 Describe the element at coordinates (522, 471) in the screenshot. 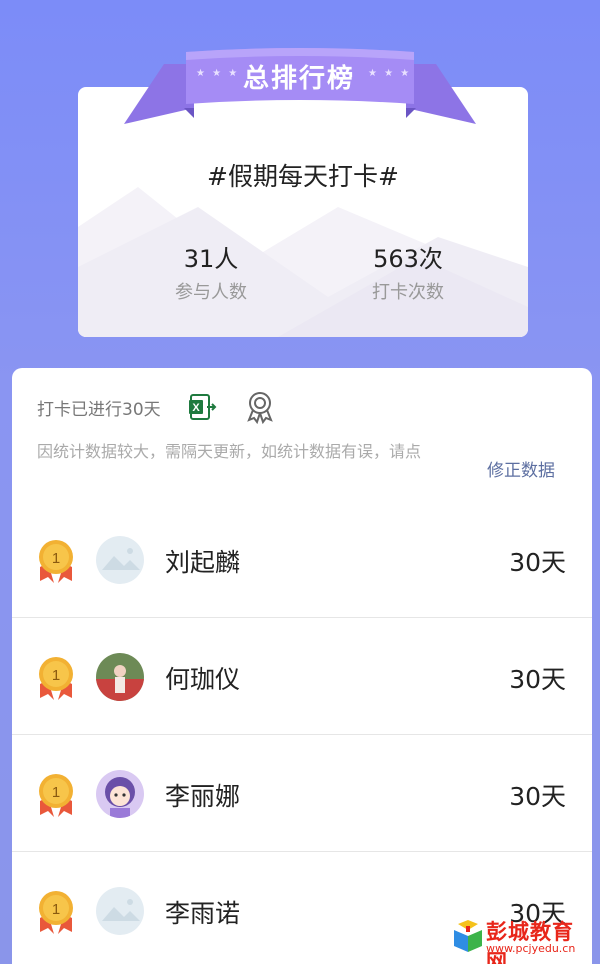

I see `fix-data-link: 修正数据` at that location.